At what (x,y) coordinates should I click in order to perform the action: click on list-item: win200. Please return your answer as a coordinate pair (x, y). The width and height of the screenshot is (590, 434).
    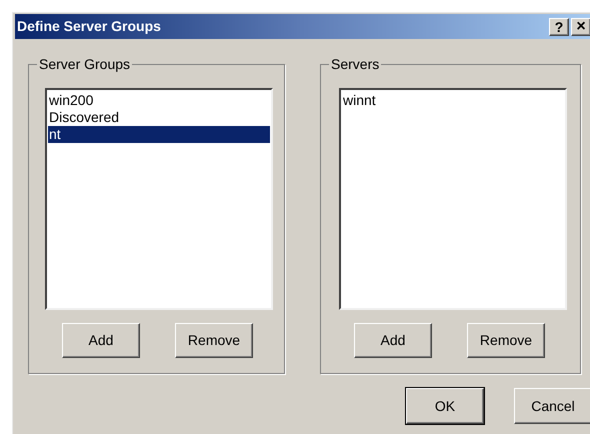
    Looking at the image, I should click on (159, 100).